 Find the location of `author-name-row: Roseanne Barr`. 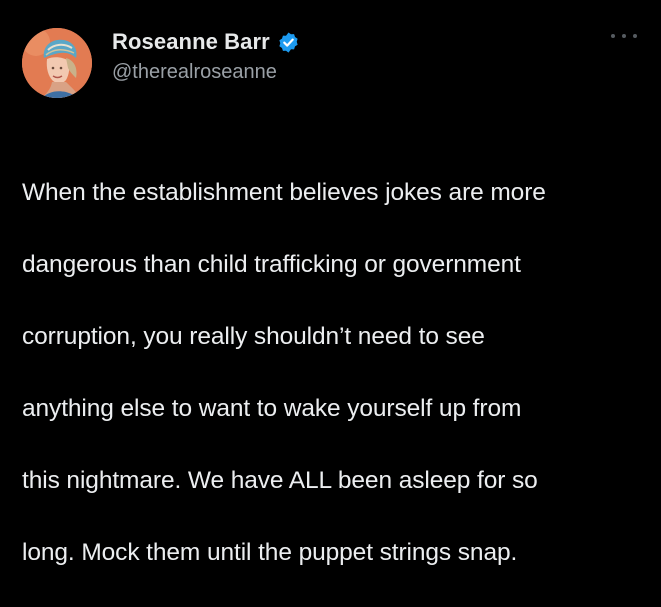

author-name-row: Roseanne Barr is located at coordinates (206, 42).